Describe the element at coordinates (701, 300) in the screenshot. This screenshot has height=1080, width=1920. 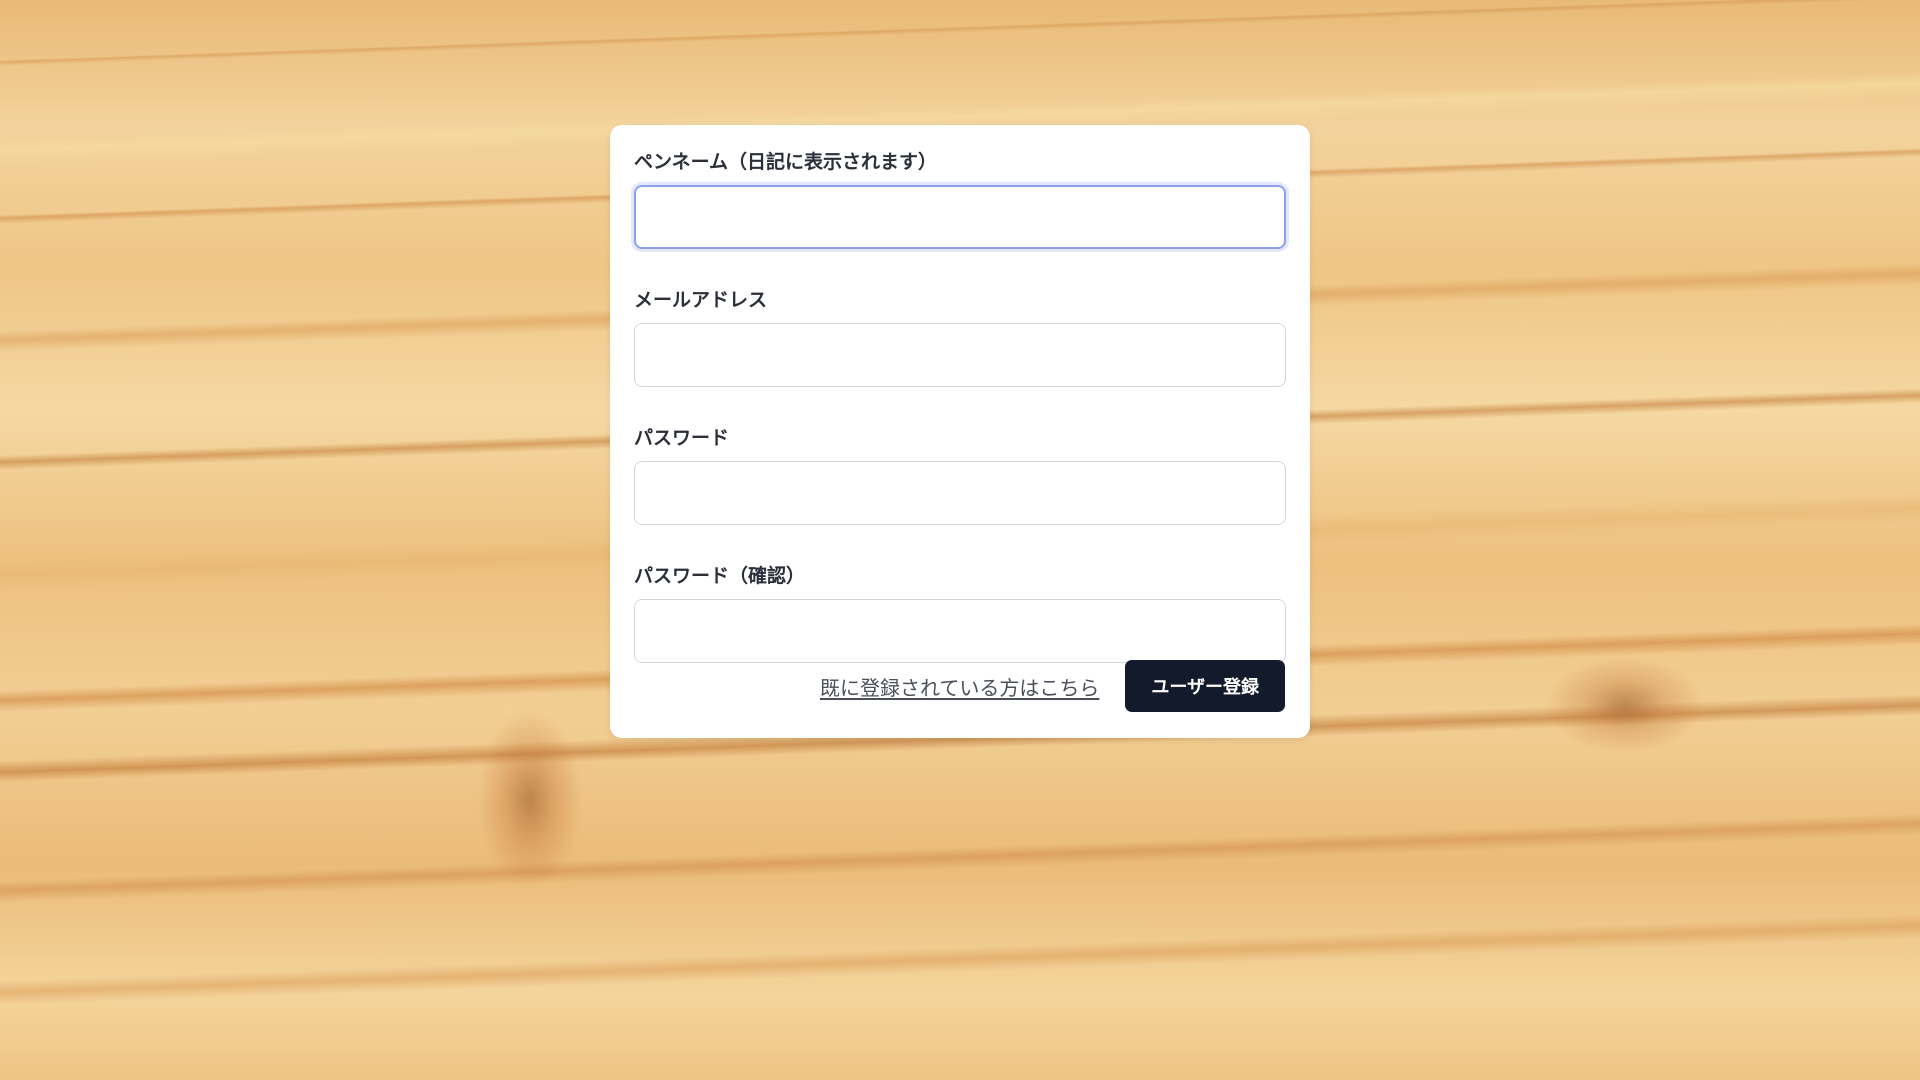
I see `email-label: メールアドレス` at that location.